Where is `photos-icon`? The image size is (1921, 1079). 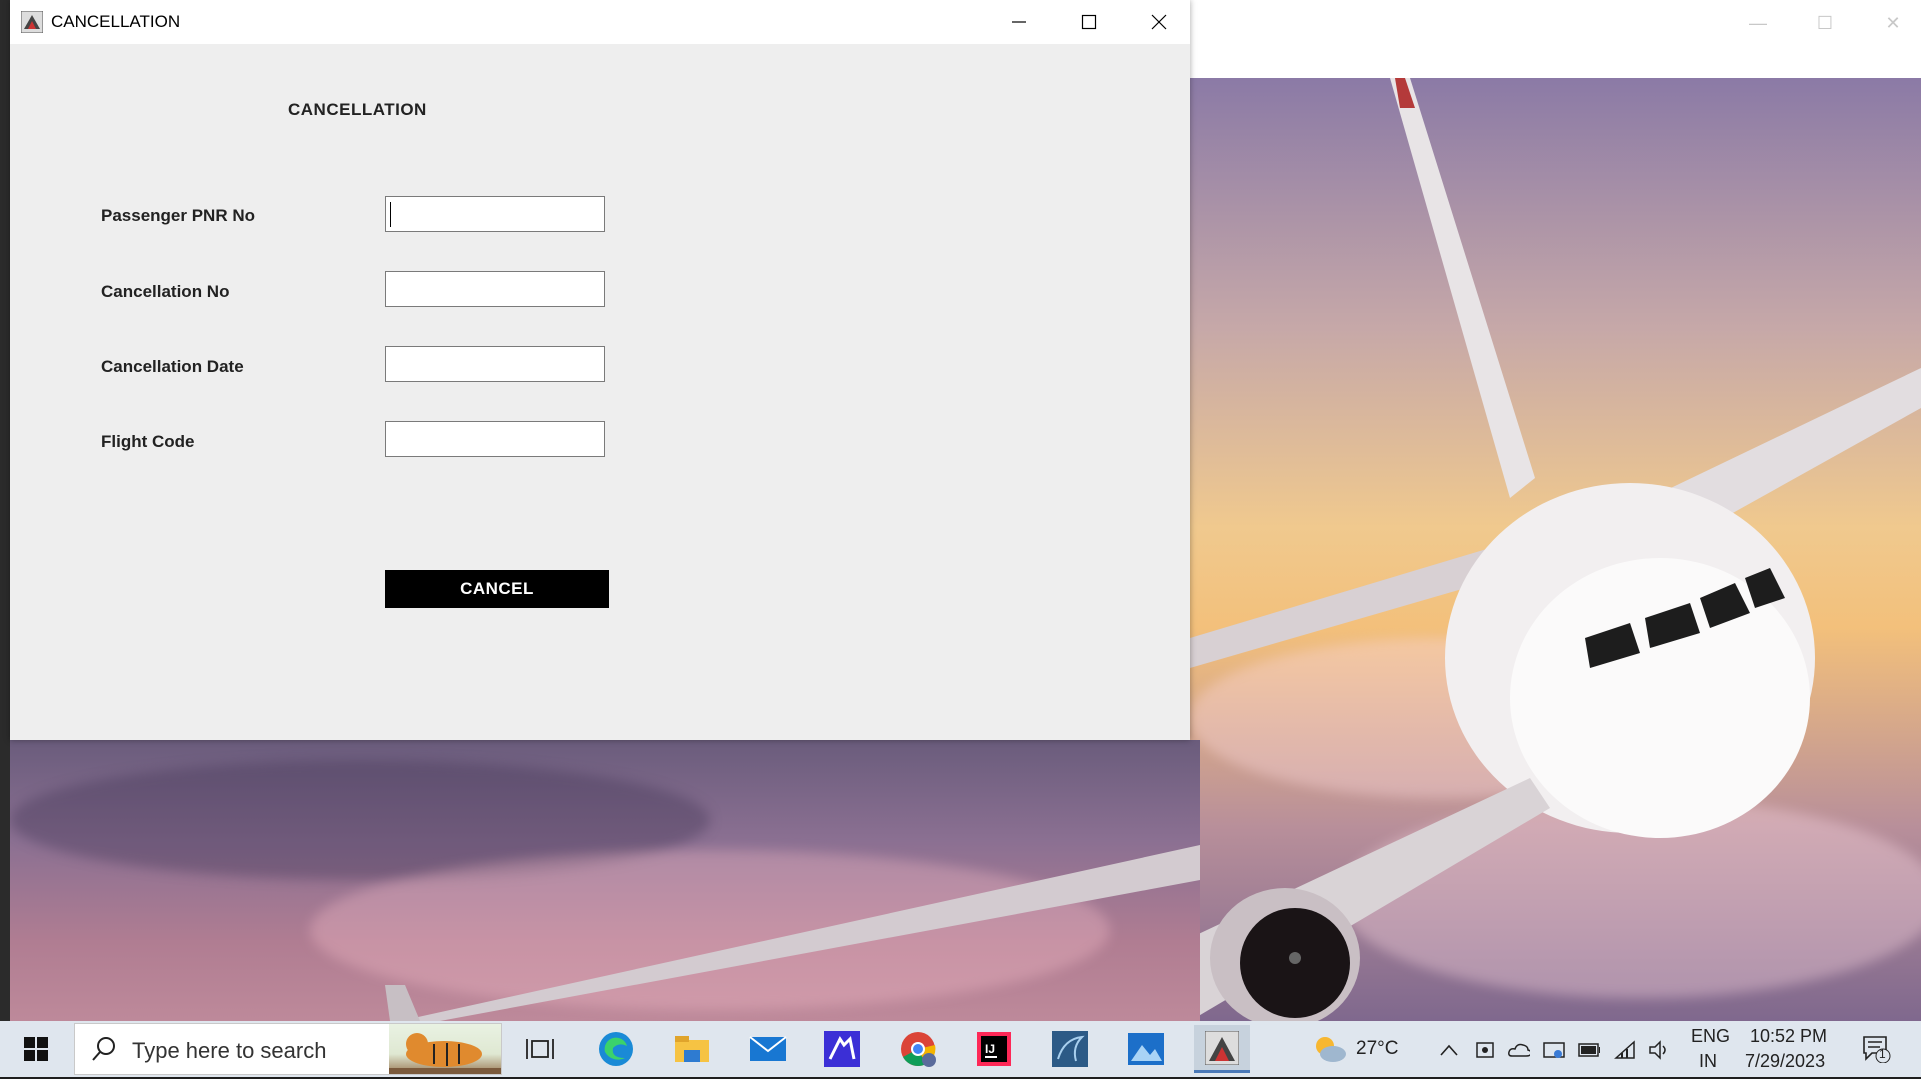 photos-icon is located at coordinates (1146, 1049).